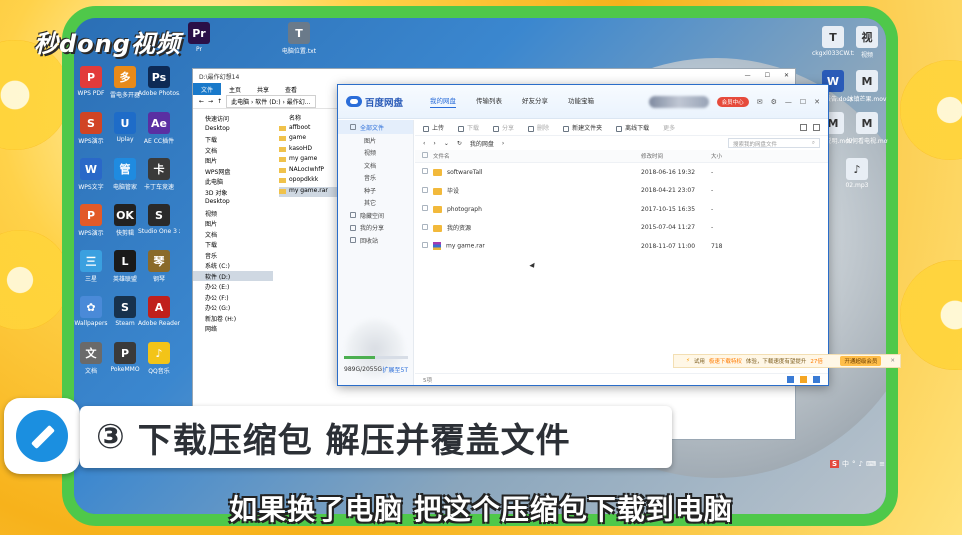 The height and width of the screenshot is (535, 962). I want to click on select-all-checkbox, so click(424, 156).